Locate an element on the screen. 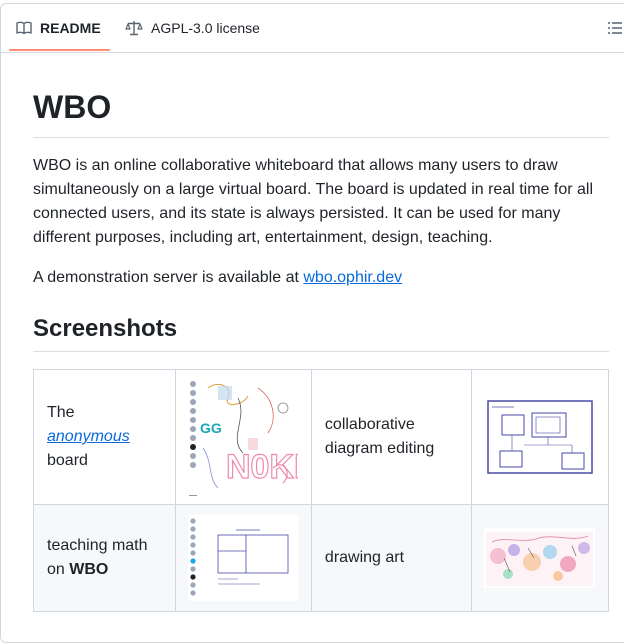  caption-text: The is located at coordinates (61, 412).